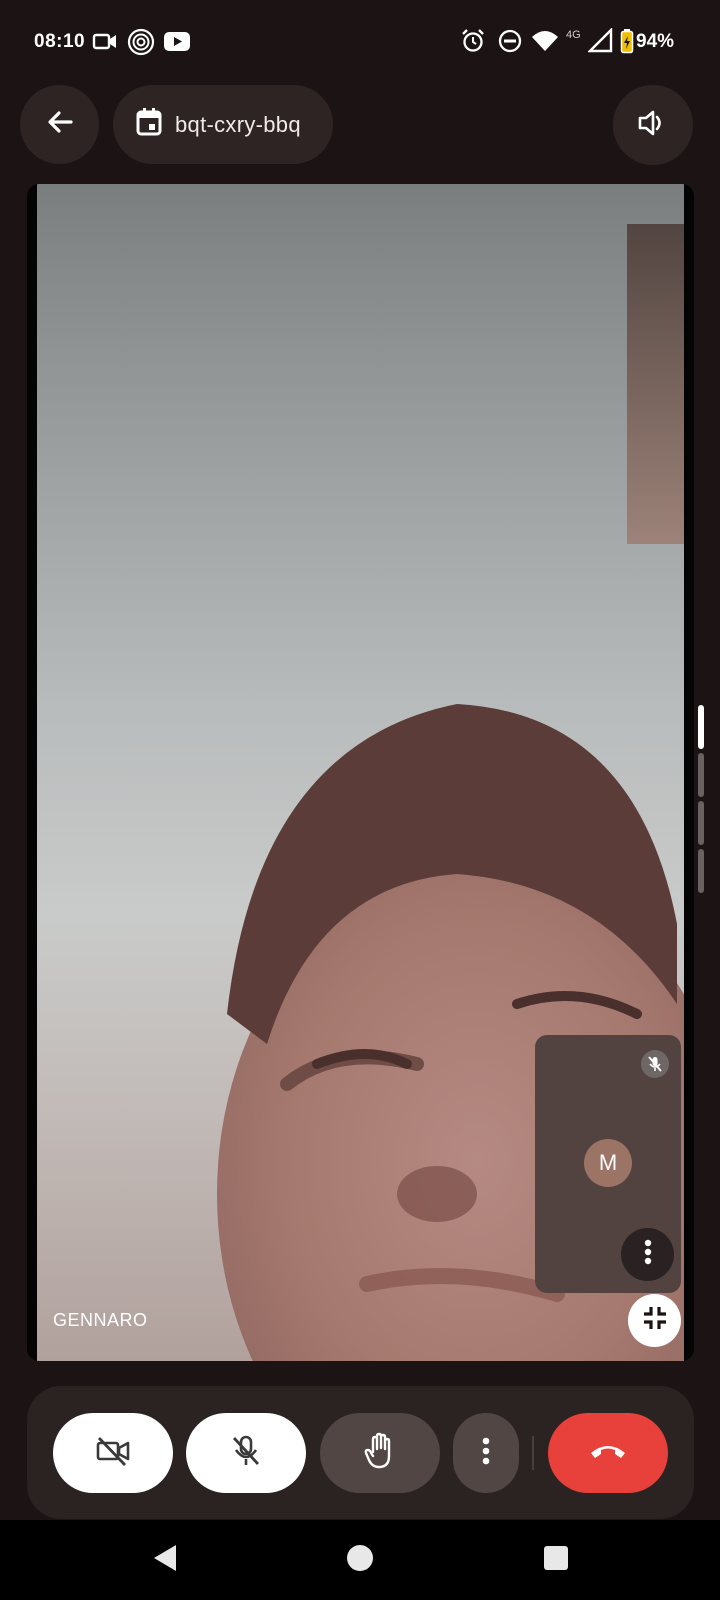 This screenshot has width=720, height=1600. I want to click on nav-recents-button, so click(556, 1560).